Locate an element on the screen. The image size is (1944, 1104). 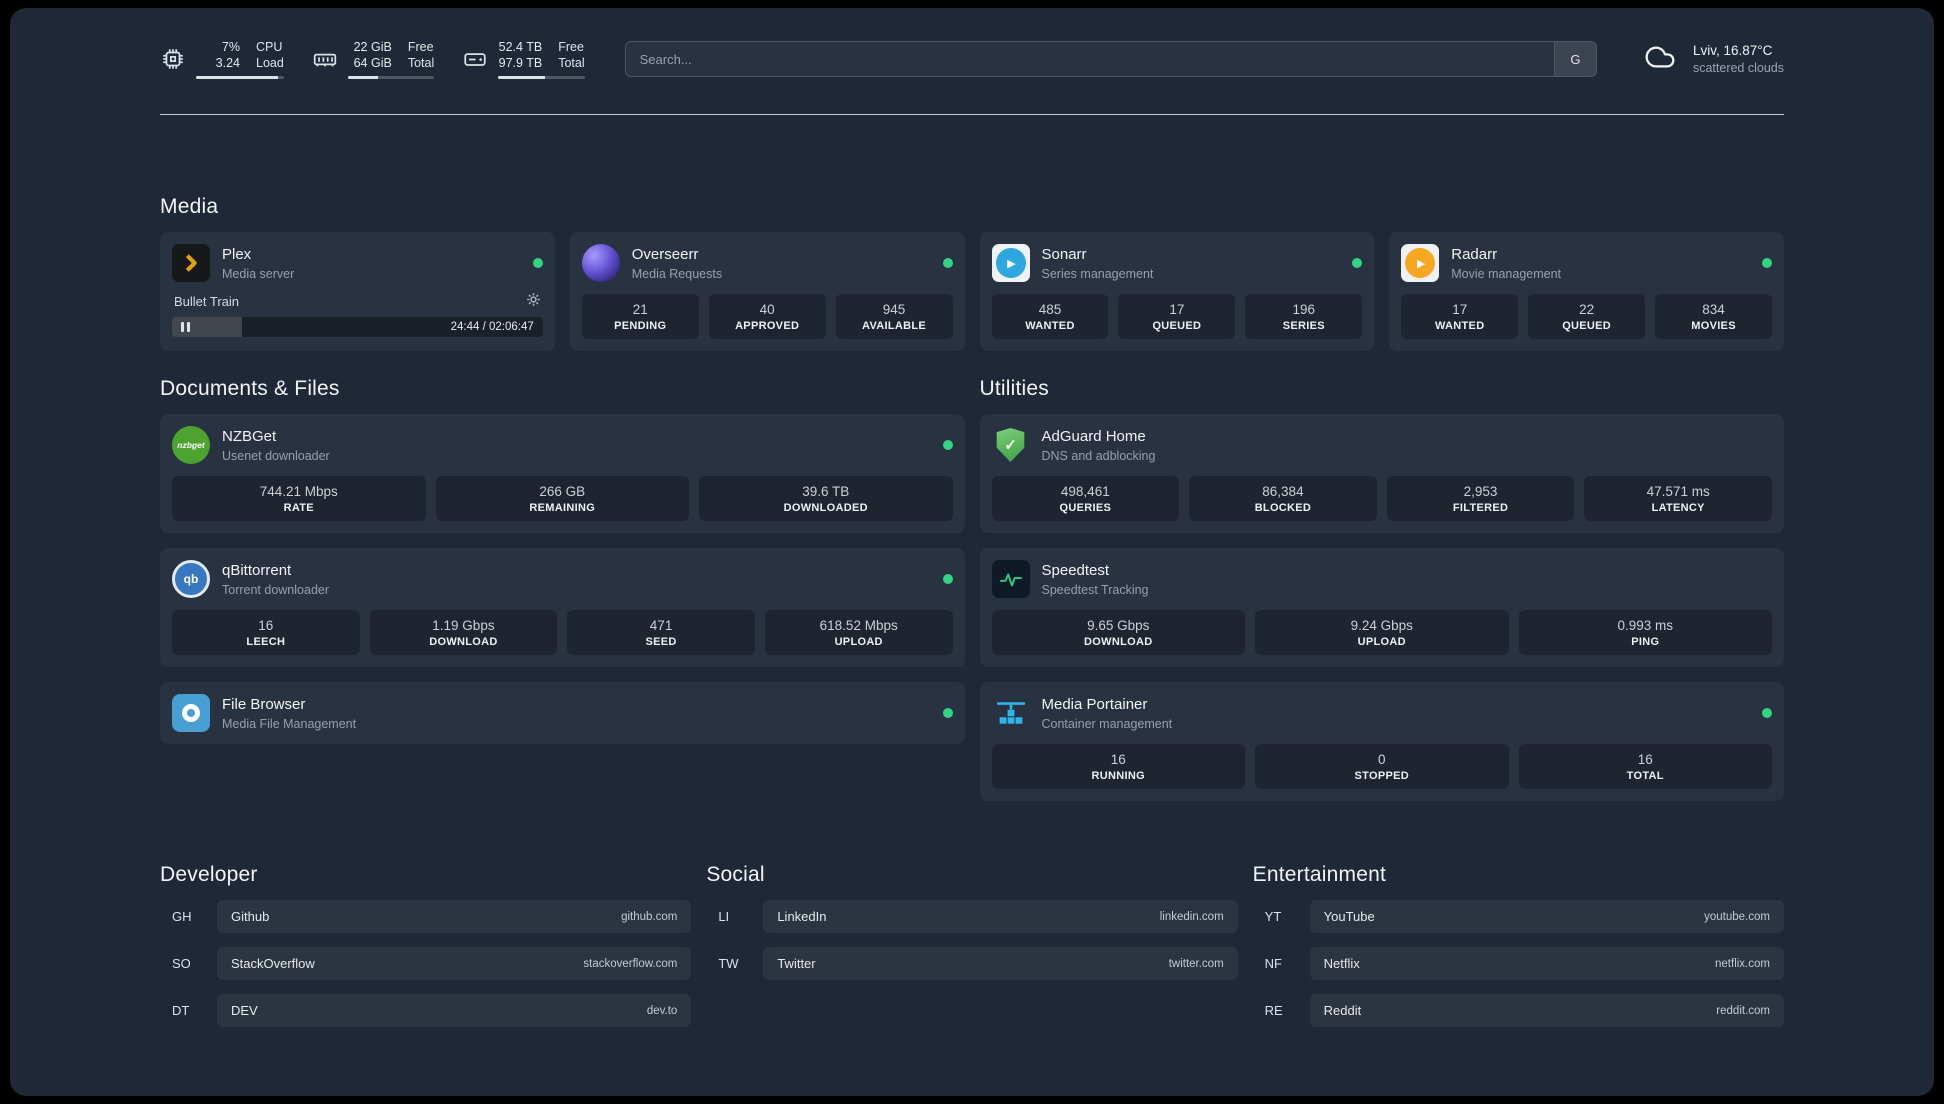
service-subtitle: Media Requests is located at coordinates (677, 273).